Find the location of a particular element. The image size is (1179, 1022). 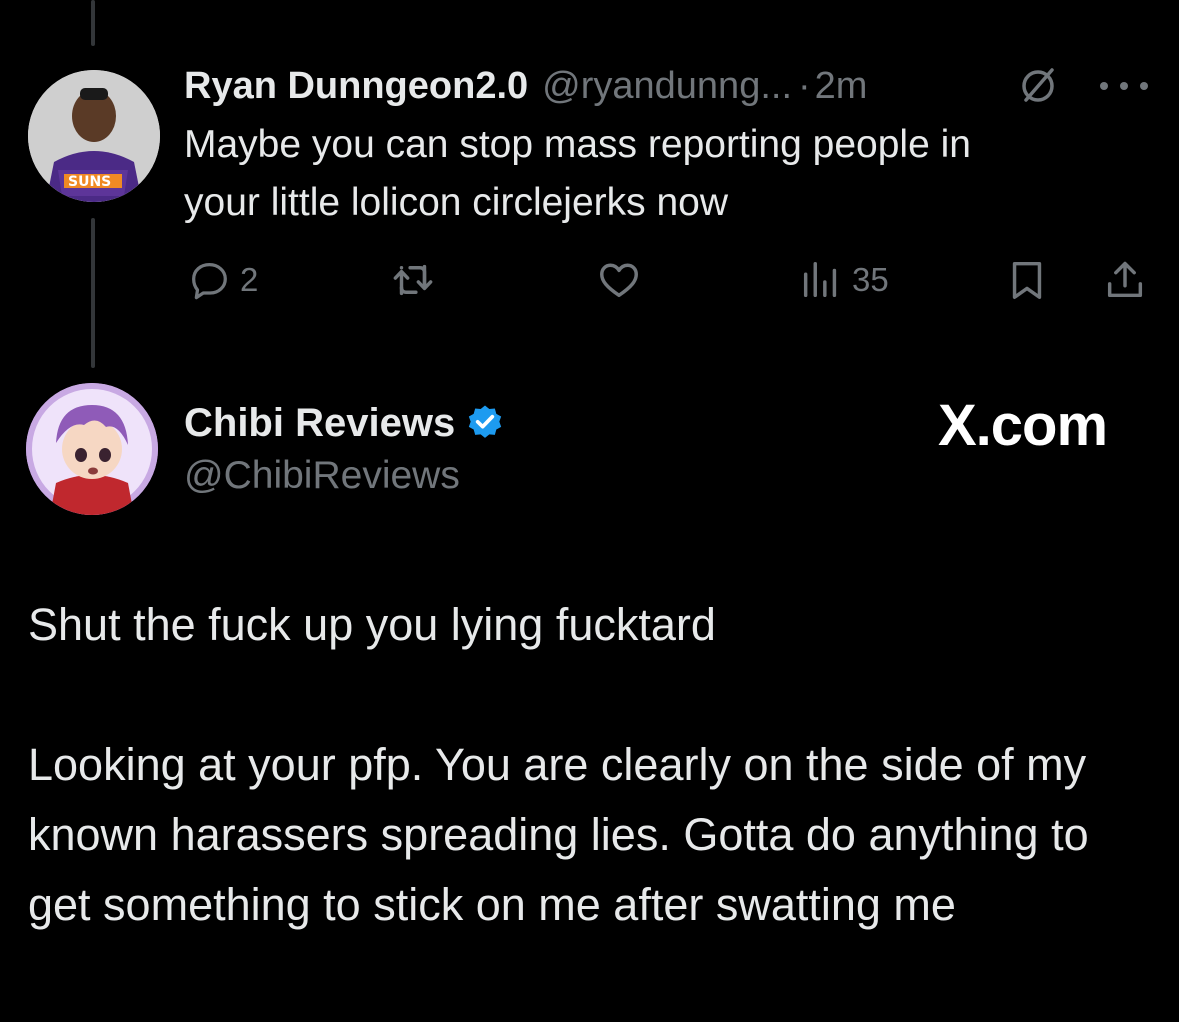

views-icon is located at coordinates (820, 279).